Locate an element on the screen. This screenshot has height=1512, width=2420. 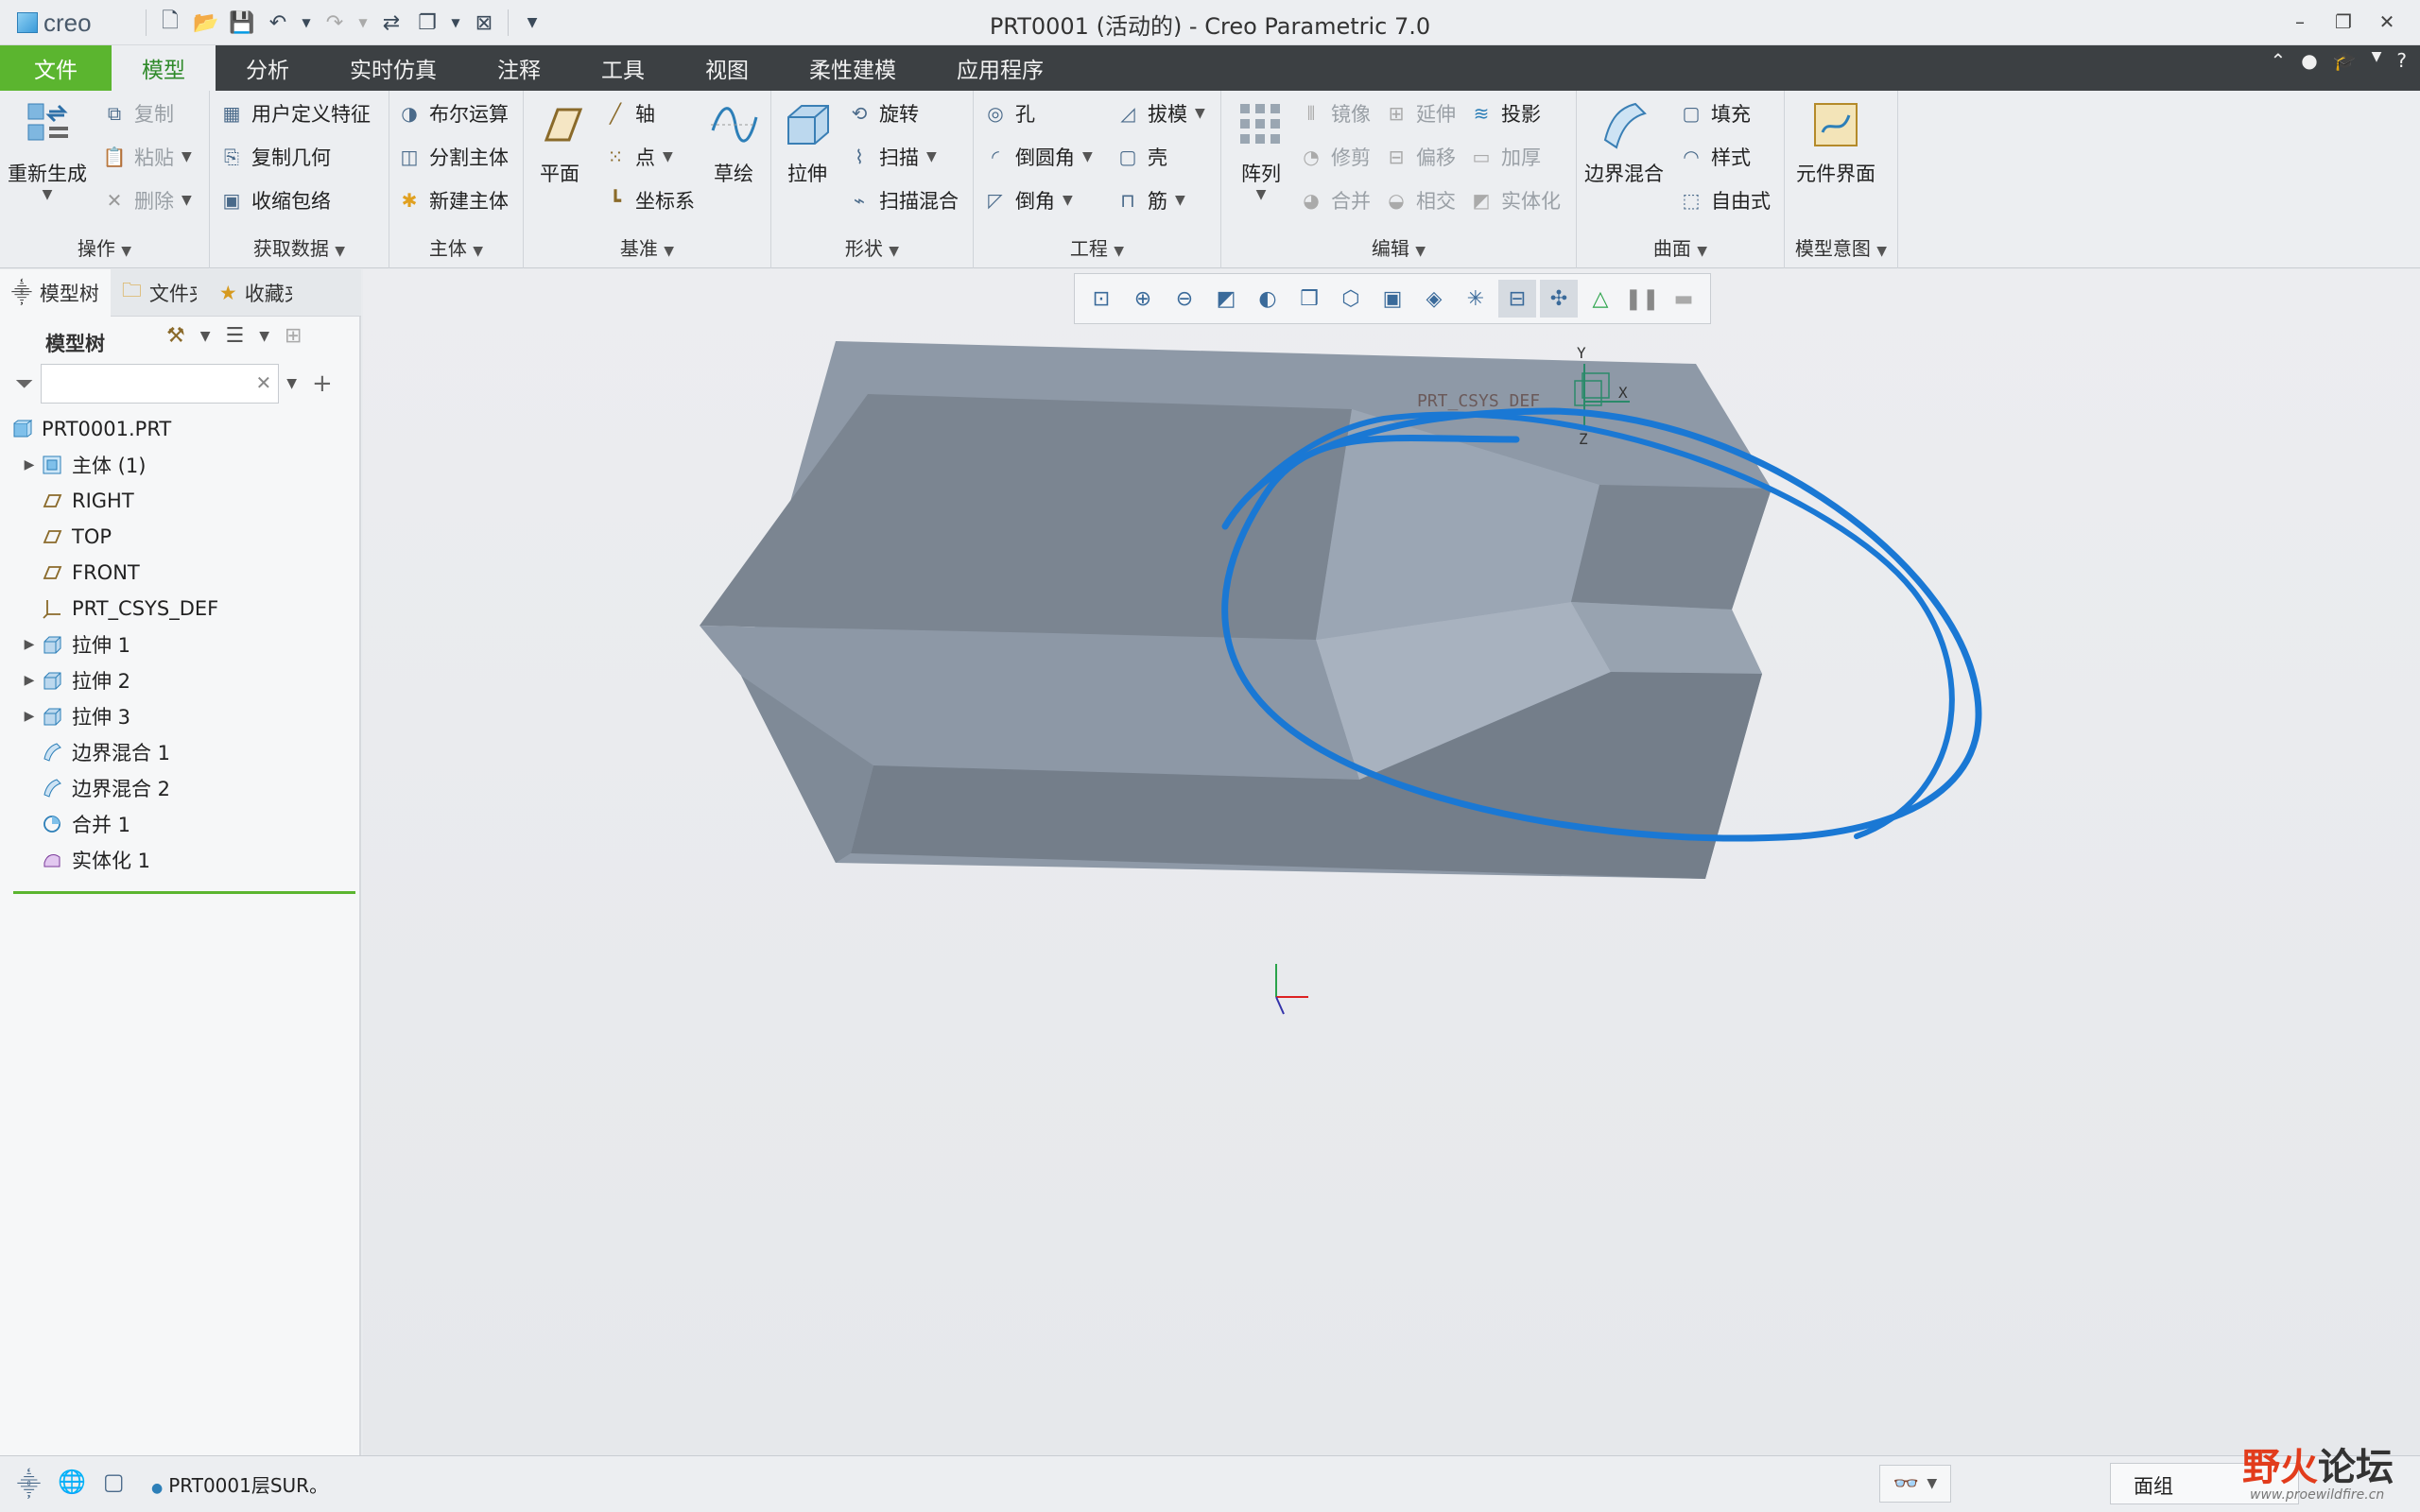
customize-toolbar-icon: ▼ is located at coordinates (532, 23).